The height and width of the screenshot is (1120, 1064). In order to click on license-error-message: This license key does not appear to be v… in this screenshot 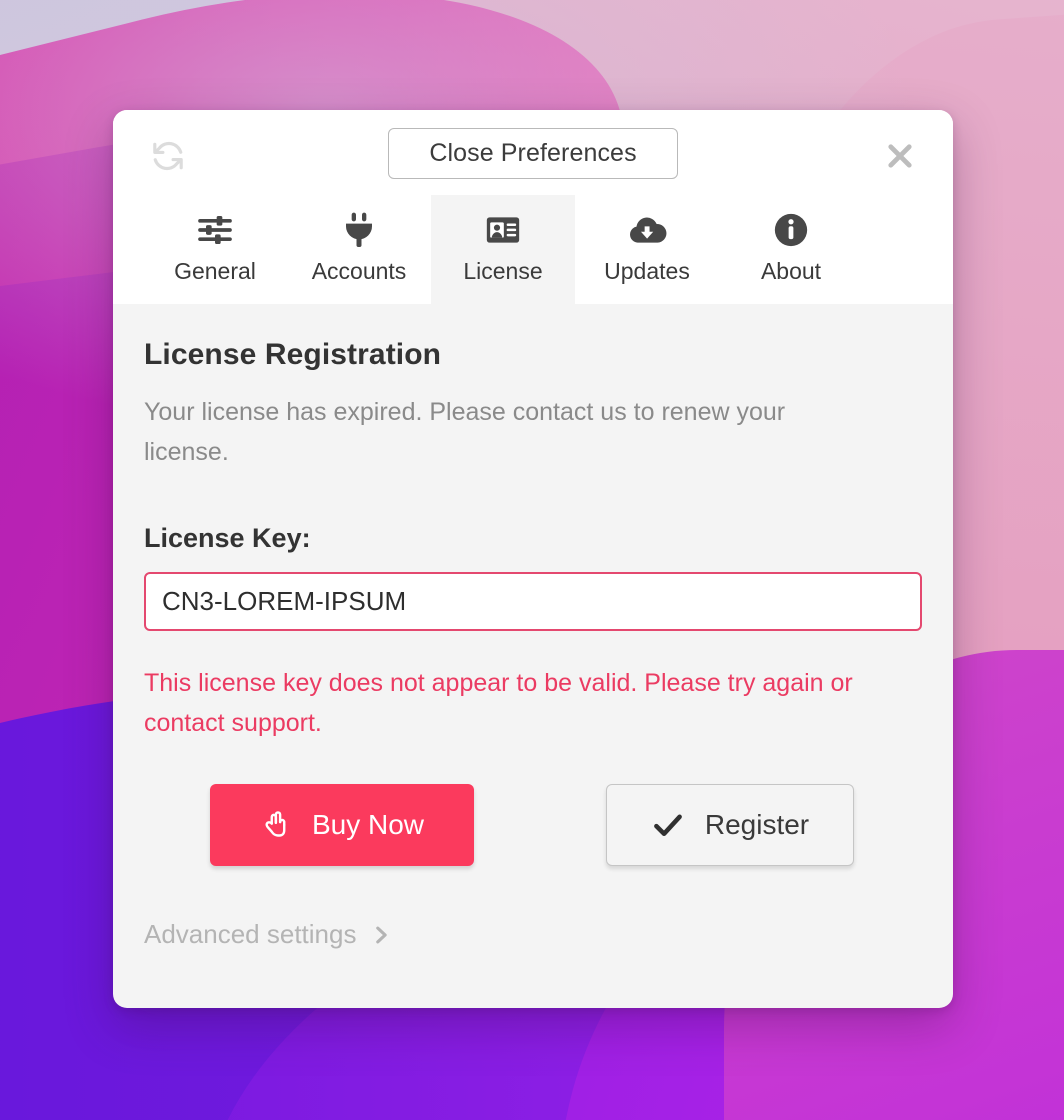, I will do `click(498, 703)`.